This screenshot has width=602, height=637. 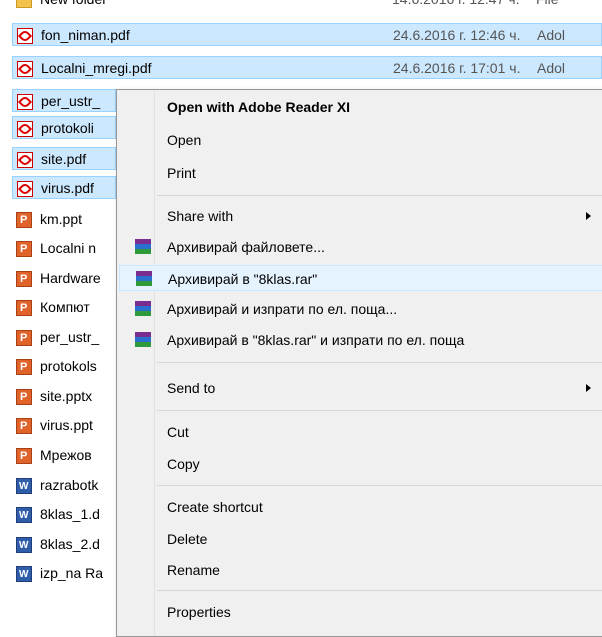 I want to click on file-name: New folder, so click(x=73, y=5).